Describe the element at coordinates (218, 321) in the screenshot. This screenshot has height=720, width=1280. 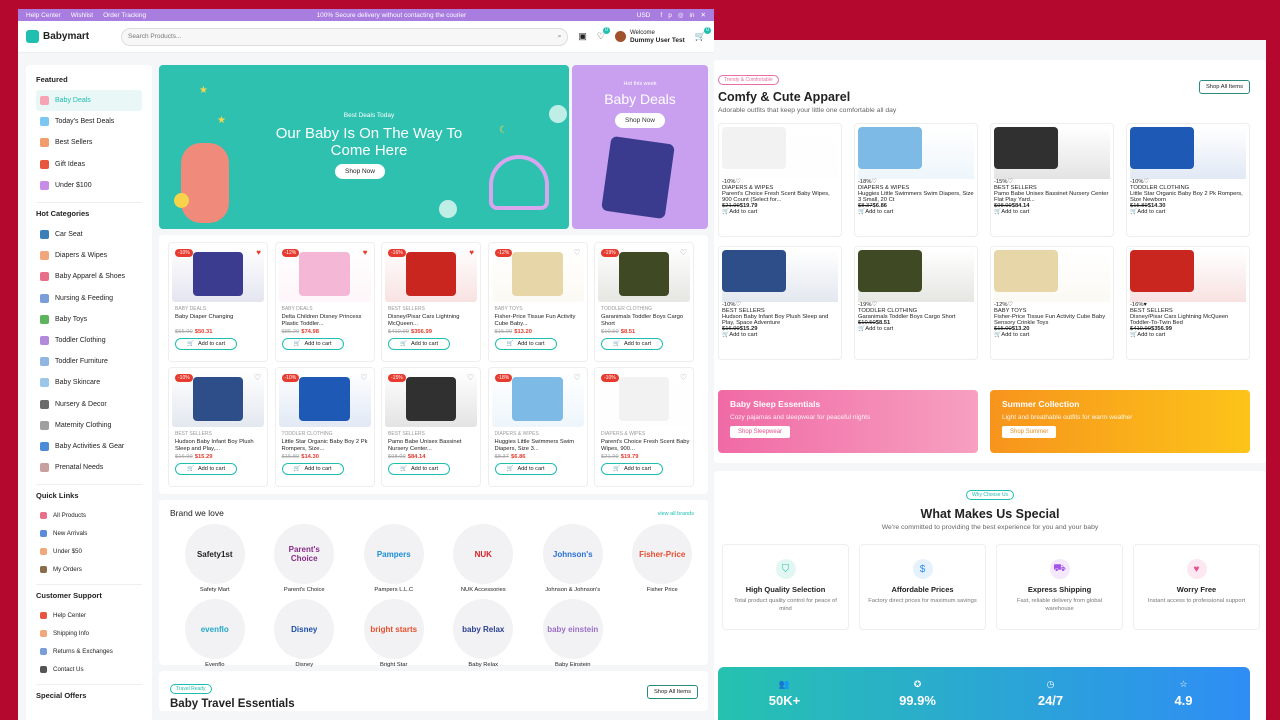
I see `product-name: Baby Diaper Changing` at that location.